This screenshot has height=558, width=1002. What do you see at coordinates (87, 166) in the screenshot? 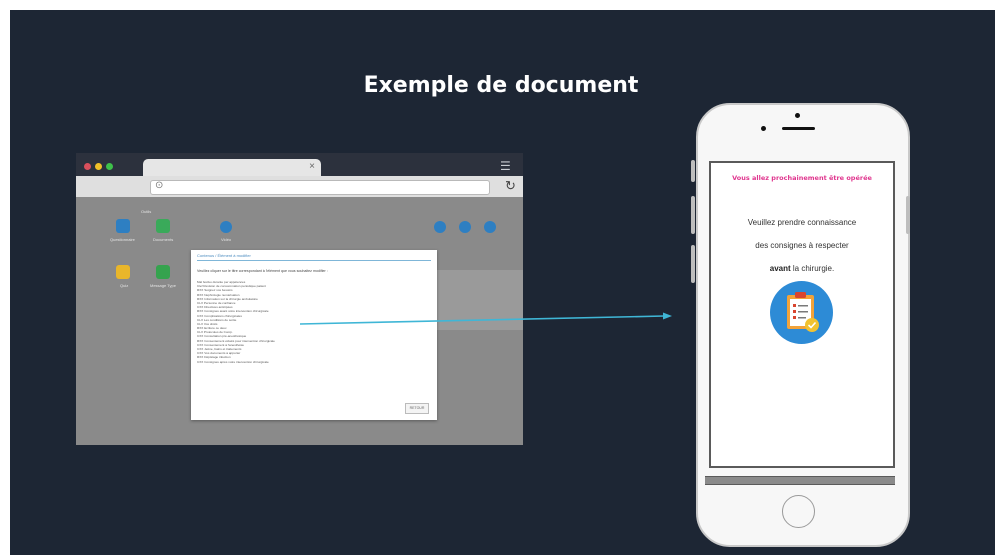
I see `close-dot-icon` at bounding box center [87, 166].